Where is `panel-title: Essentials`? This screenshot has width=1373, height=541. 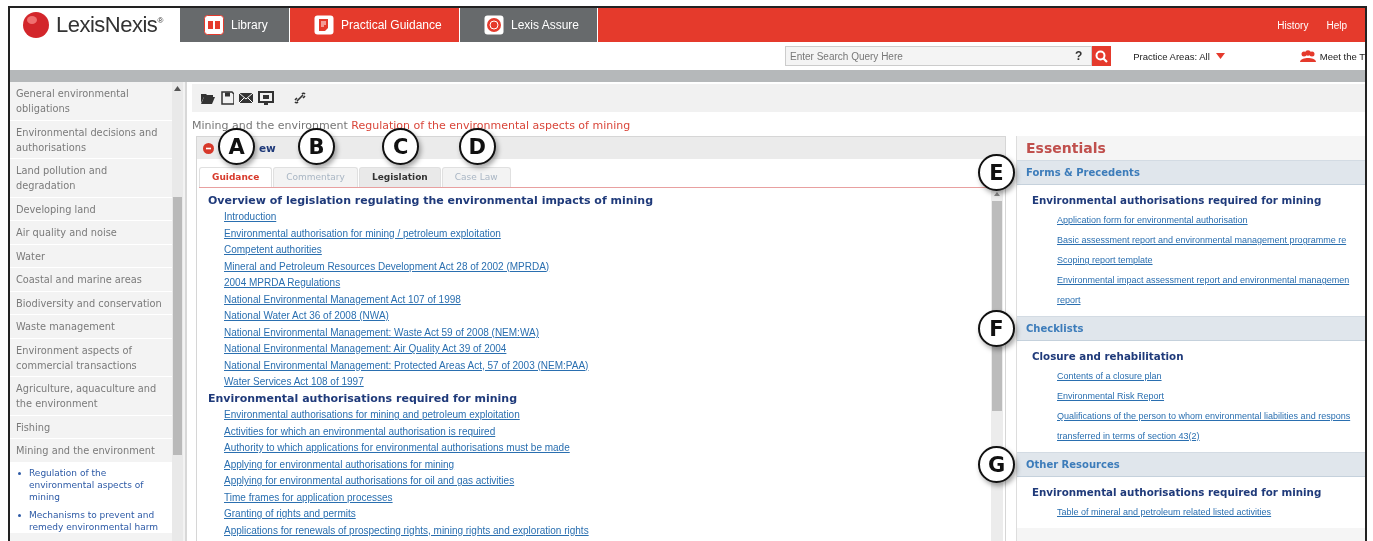 panel-title: Essentials is located at coordinates (1066, 148).